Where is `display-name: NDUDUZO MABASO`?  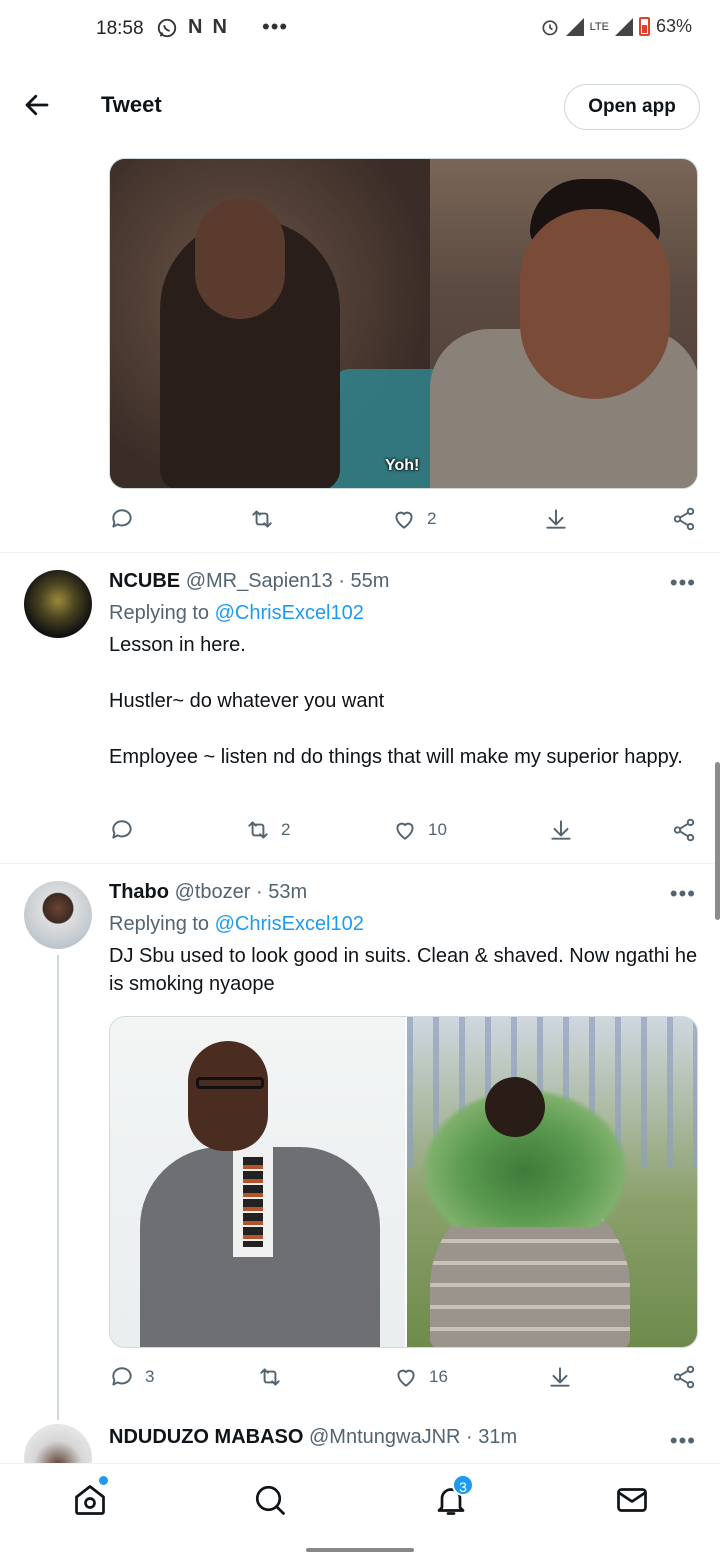 display-name: NDUDUZO MABASO is located at coordinates (206, 1437).